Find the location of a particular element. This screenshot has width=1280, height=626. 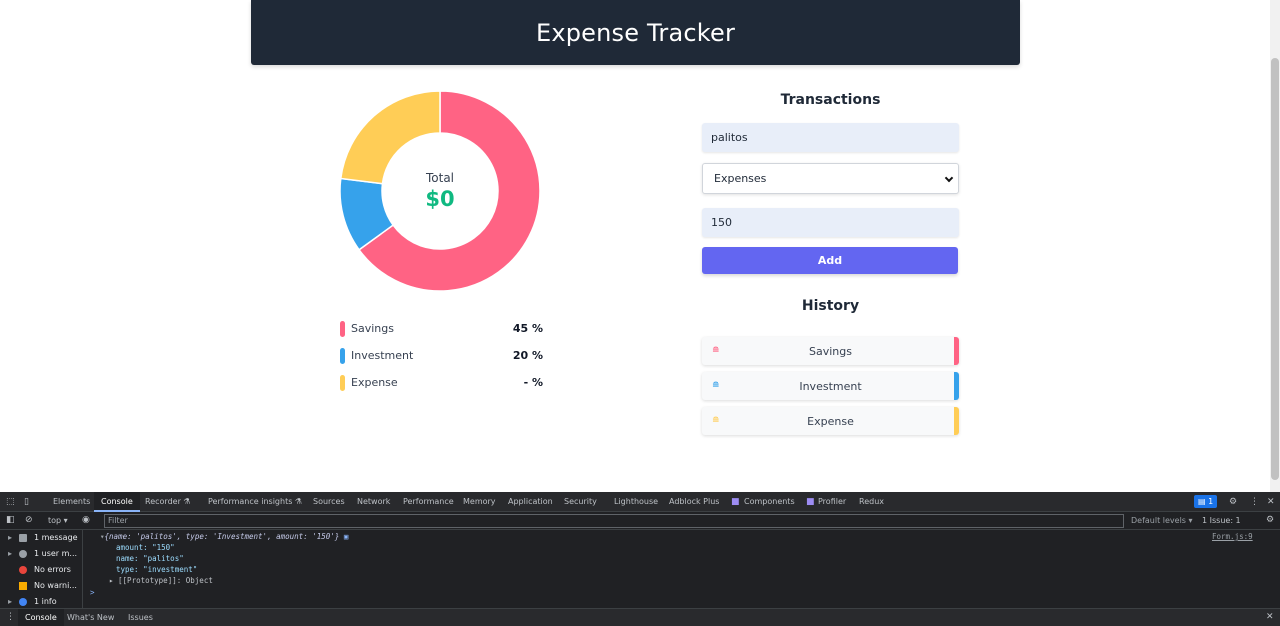

transactions-title: Transactions is located at coordinates (830, 100).